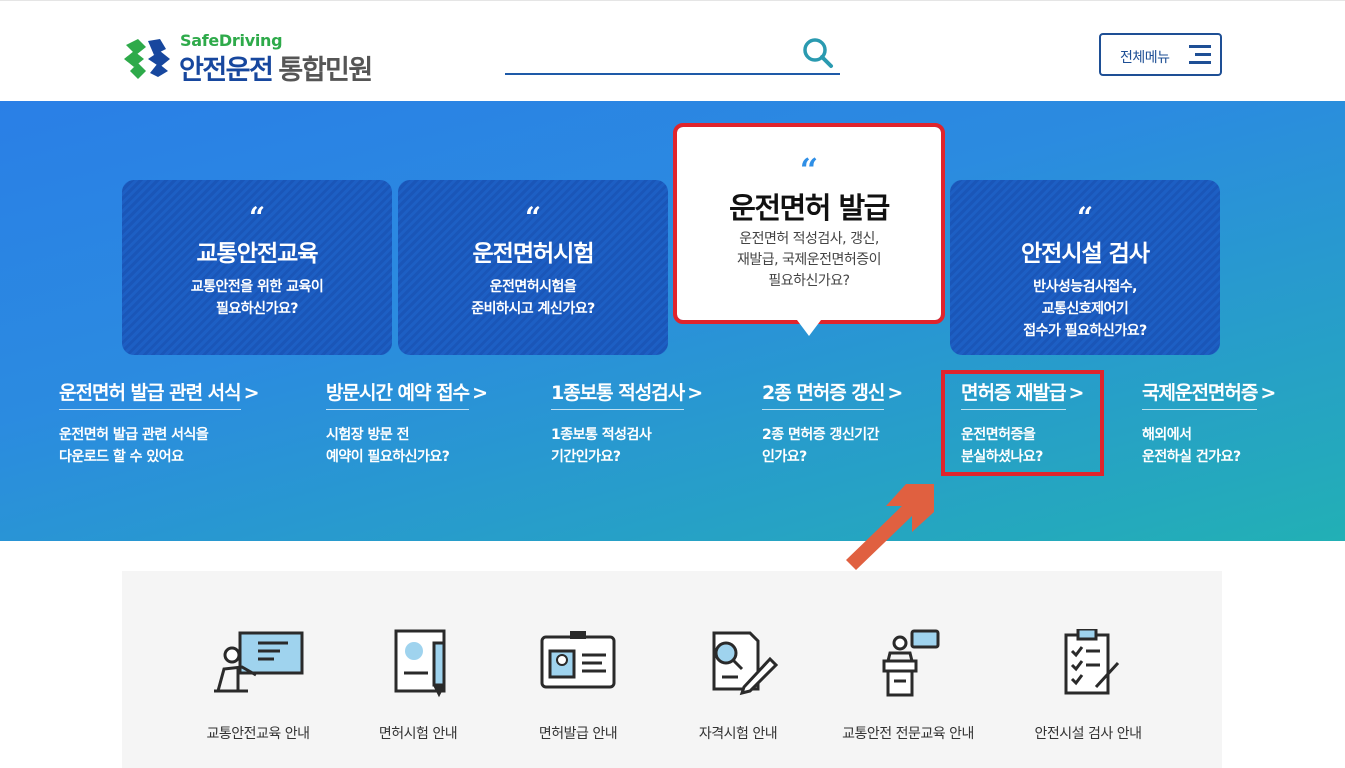 The image size is (1345, 768). Describe the element at coordinates (388, 457) in the screenshot. I see `link-desc-line: 예약이 필요하신가요?` at that location.